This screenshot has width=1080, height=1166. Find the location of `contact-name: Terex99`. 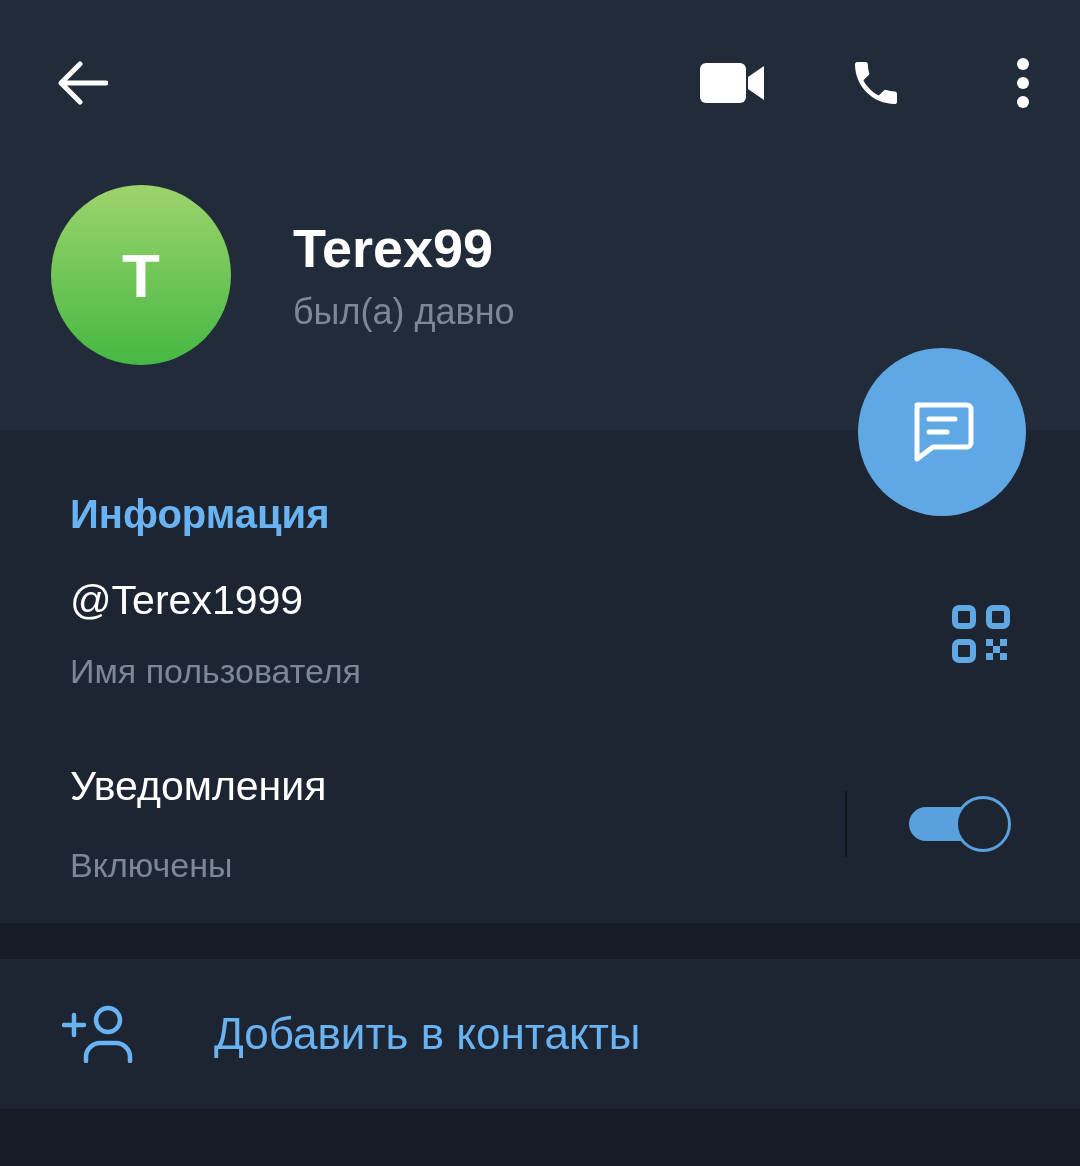

contact-name: Terex99 is located at coordinates (394, 248).